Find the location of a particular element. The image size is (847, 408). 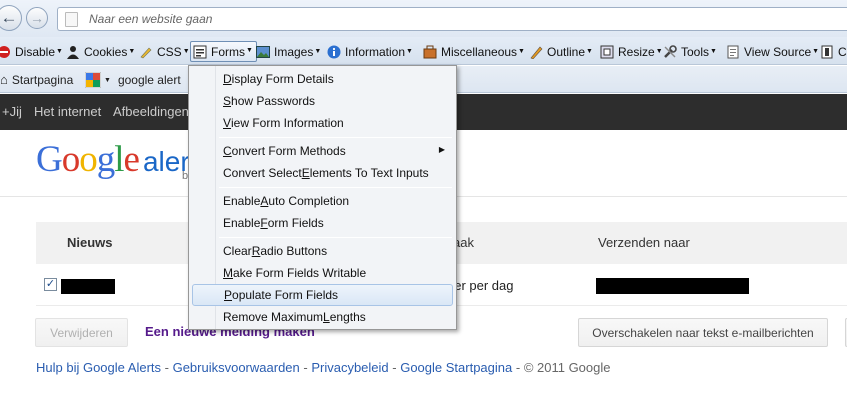

footer-link-help: Hulp bij Google Alerts is located at coordinates (98, 367).